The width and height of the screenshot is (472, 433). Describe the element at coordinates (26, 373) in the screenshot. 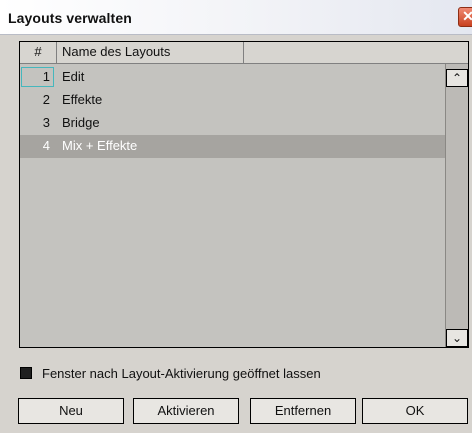

I see `keep-open-checkbox` at that location.